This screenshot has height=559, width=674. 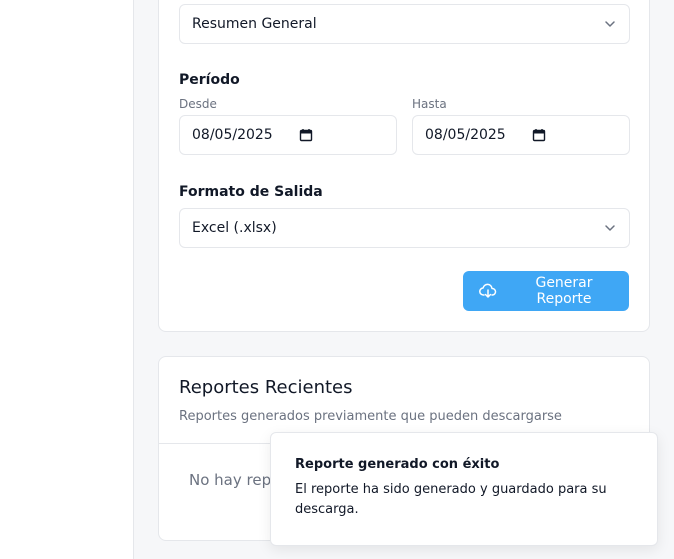 I want to click on generate-report-button: Generar Reporte, so click(x=546, y=291).